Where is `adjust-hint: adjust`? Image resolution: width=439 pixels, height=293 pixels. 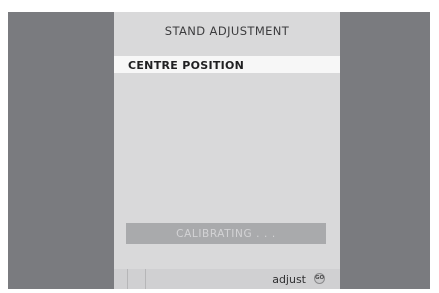
adjust-hint: adjust is located at coordinates (289, 279).